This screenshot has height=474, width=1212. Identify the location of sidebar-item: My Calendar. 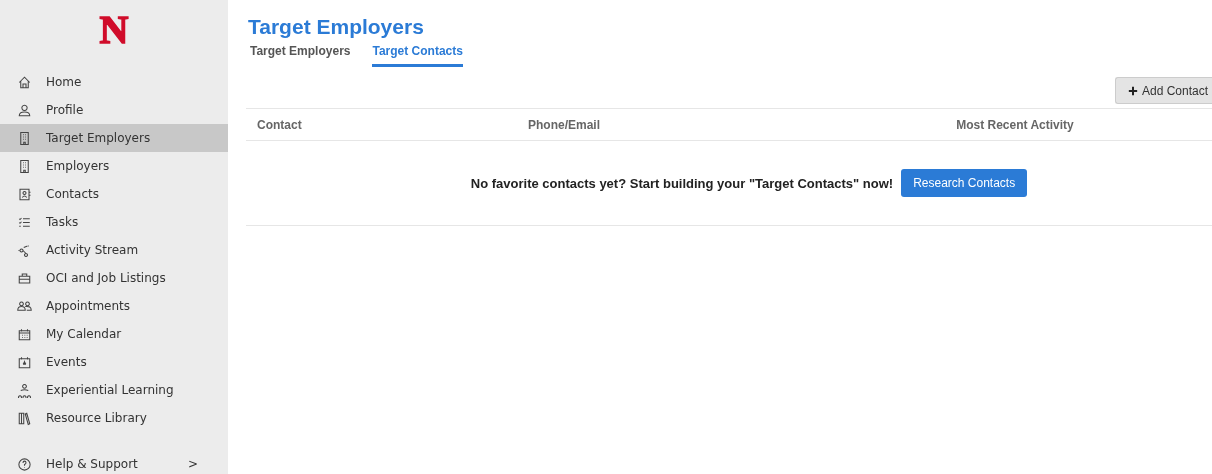
(114, 334).